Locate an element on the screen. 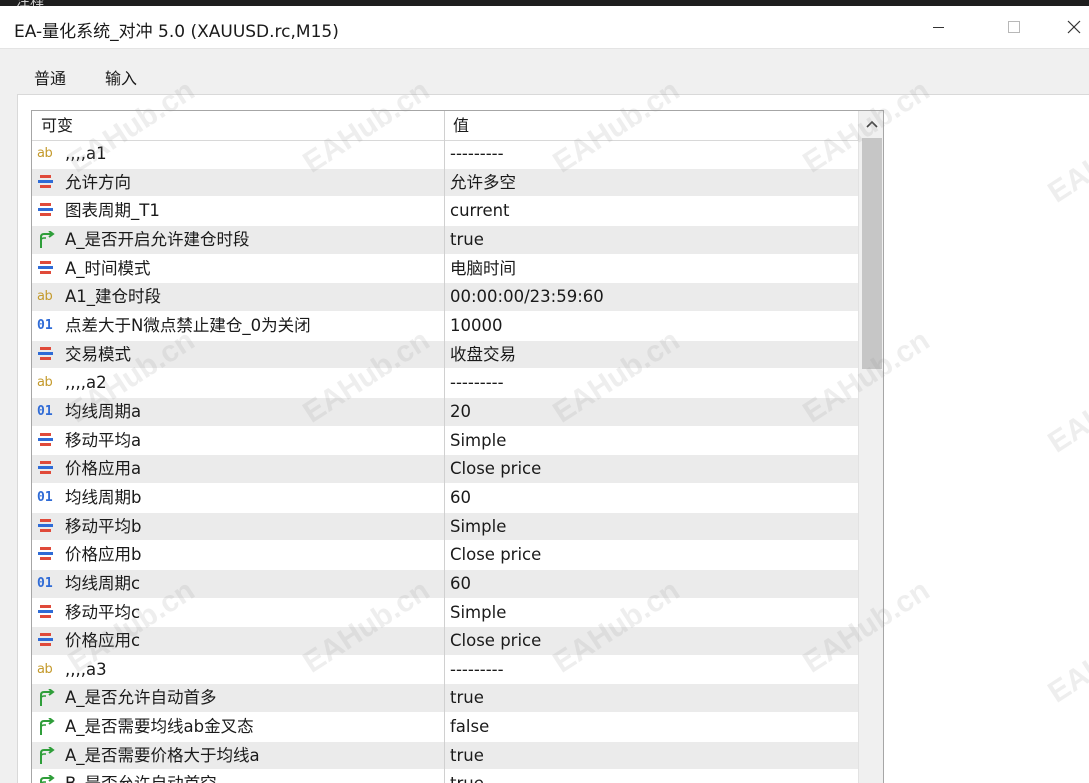 This screenshot has width=1089, height=783. parameter-name: 点差大于N微点禁止建仓_0为关闭 is located at coordinates (188, 325).